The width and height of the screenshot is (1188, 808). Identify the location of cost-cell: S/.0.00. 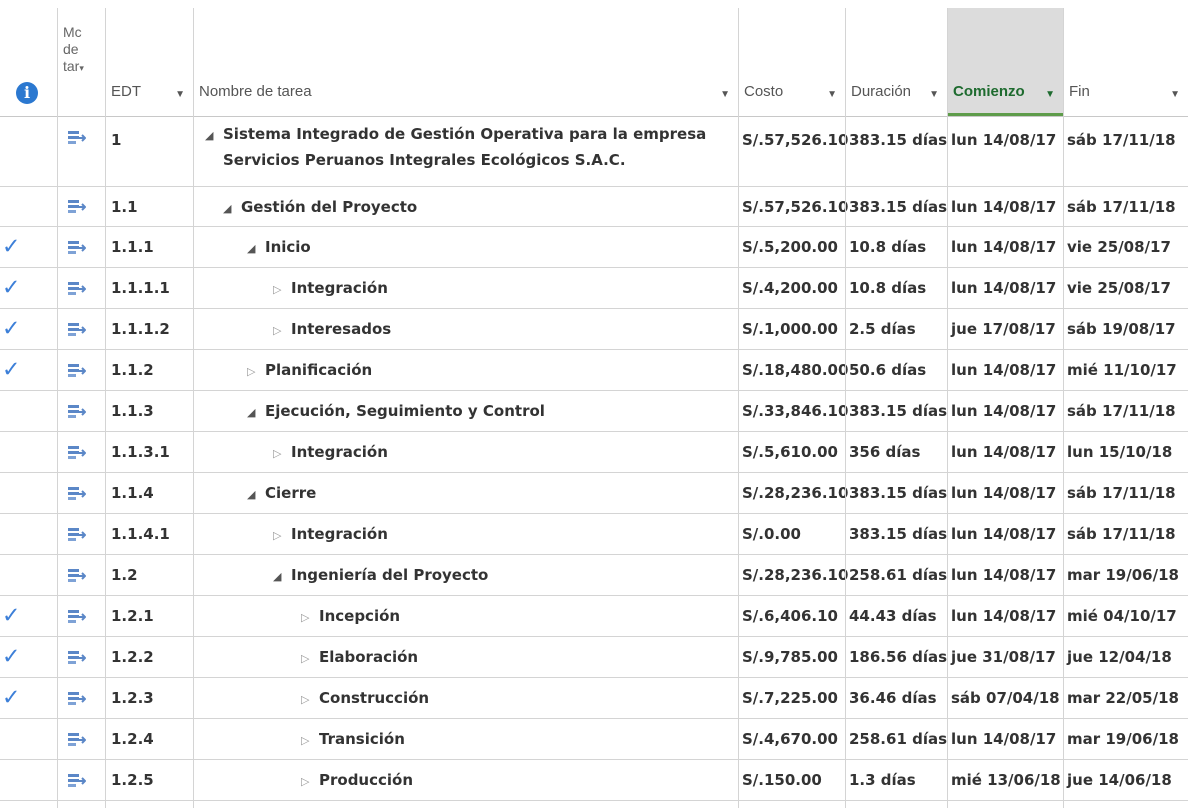
(791, 534).